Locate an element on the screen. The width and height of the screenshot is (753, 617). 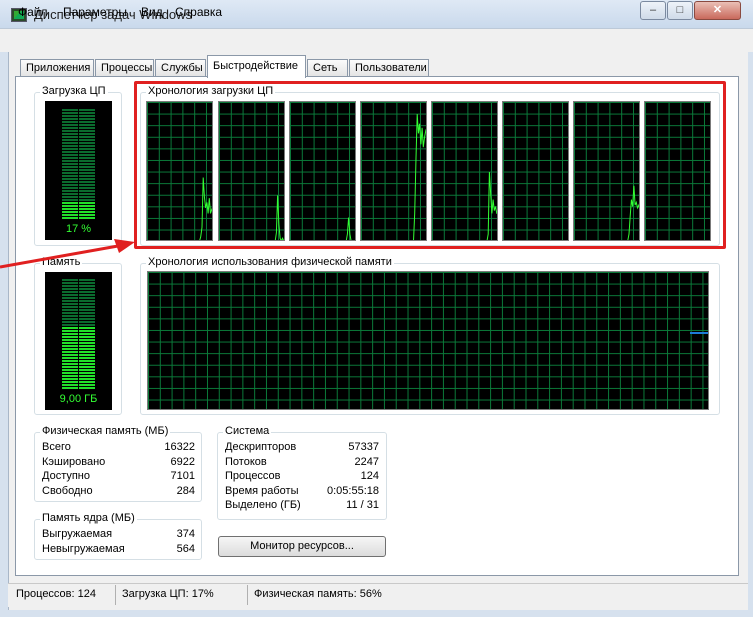
status-cpu: Загрузка ЦП: 17% is located at coordinates (168, 594).